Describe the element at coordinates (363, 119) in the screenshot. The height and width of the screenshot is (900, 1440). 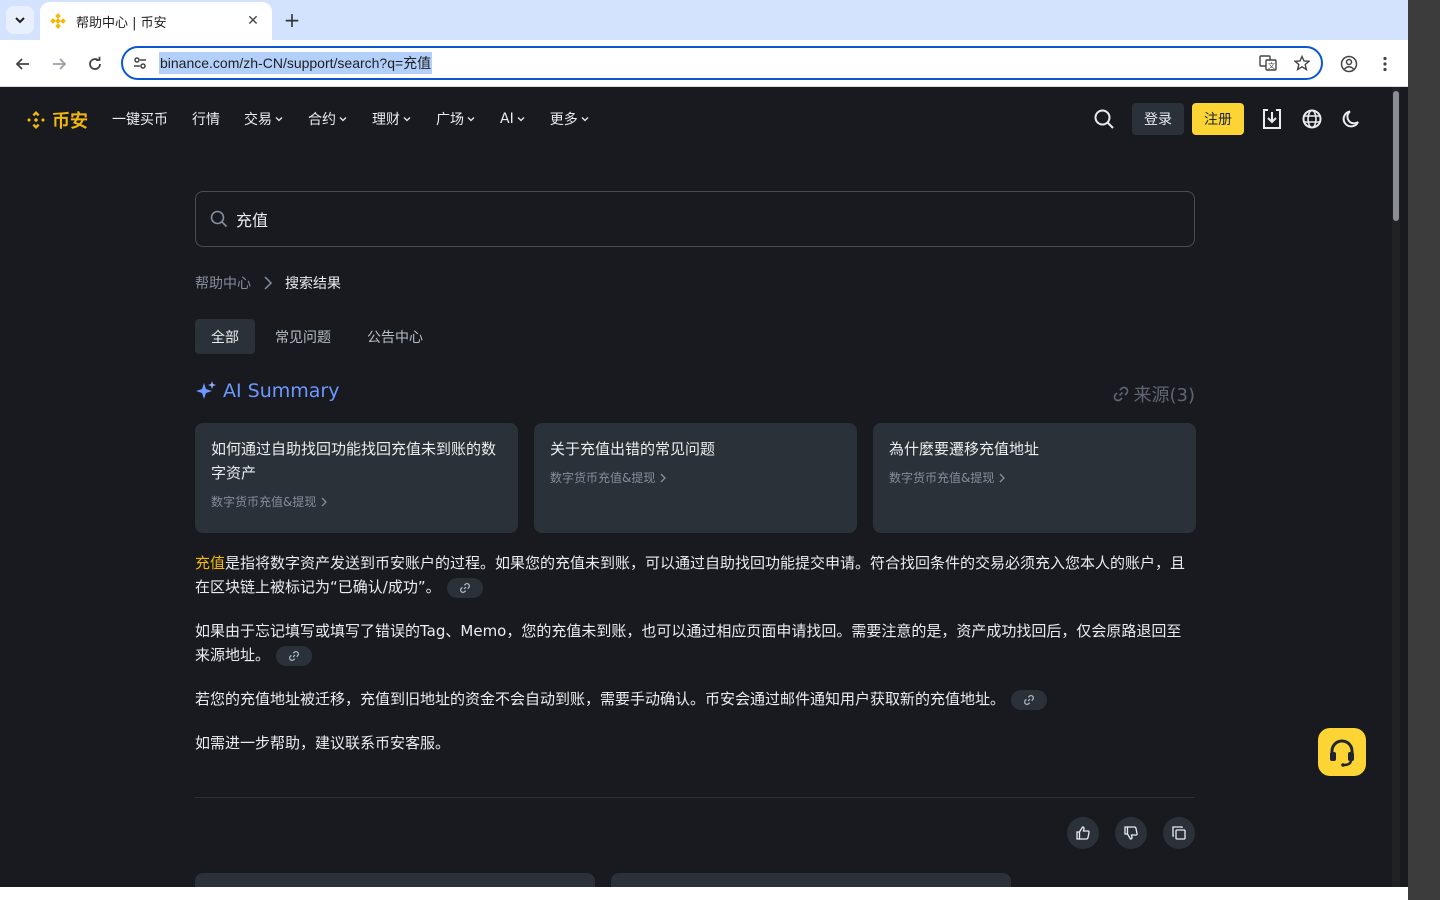
I see `main-nav: 一键买币 行情 交易 合约 理财 广场 AI 更多` at that location.